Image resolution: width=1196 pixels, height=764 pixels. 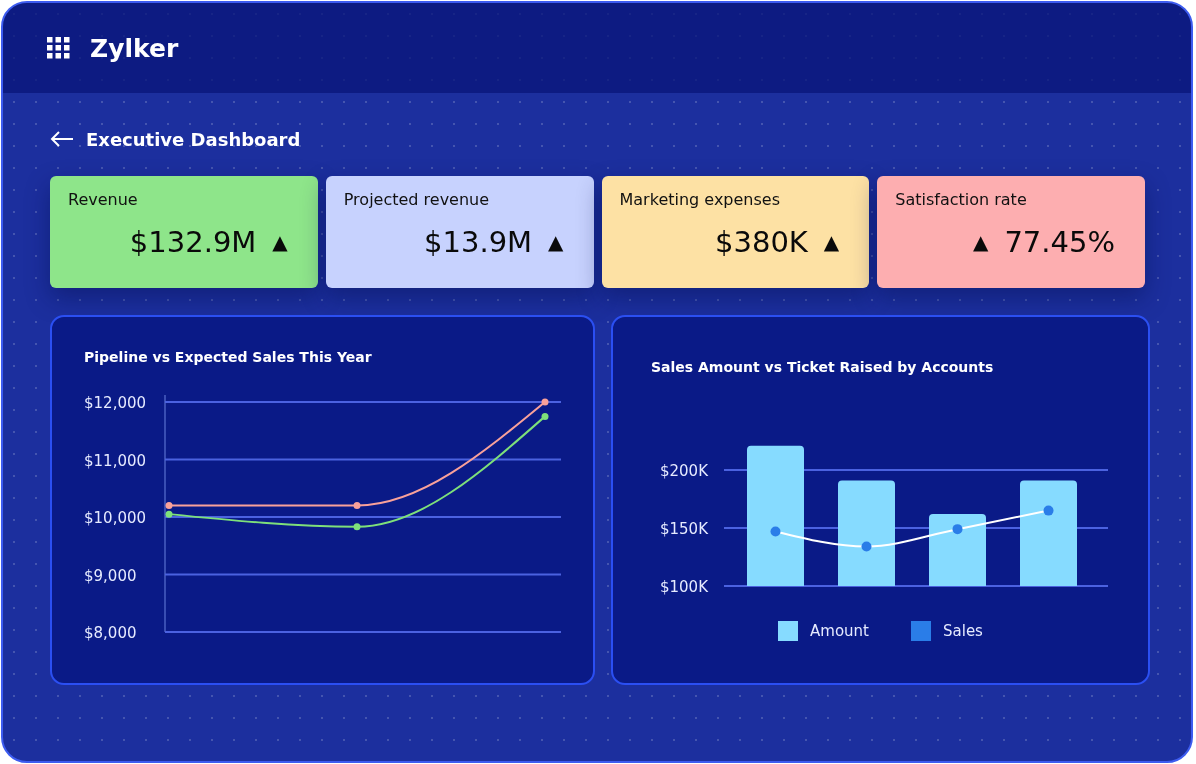 I want to click on y-tick-label: $8,000, so click(x=110, y=633).